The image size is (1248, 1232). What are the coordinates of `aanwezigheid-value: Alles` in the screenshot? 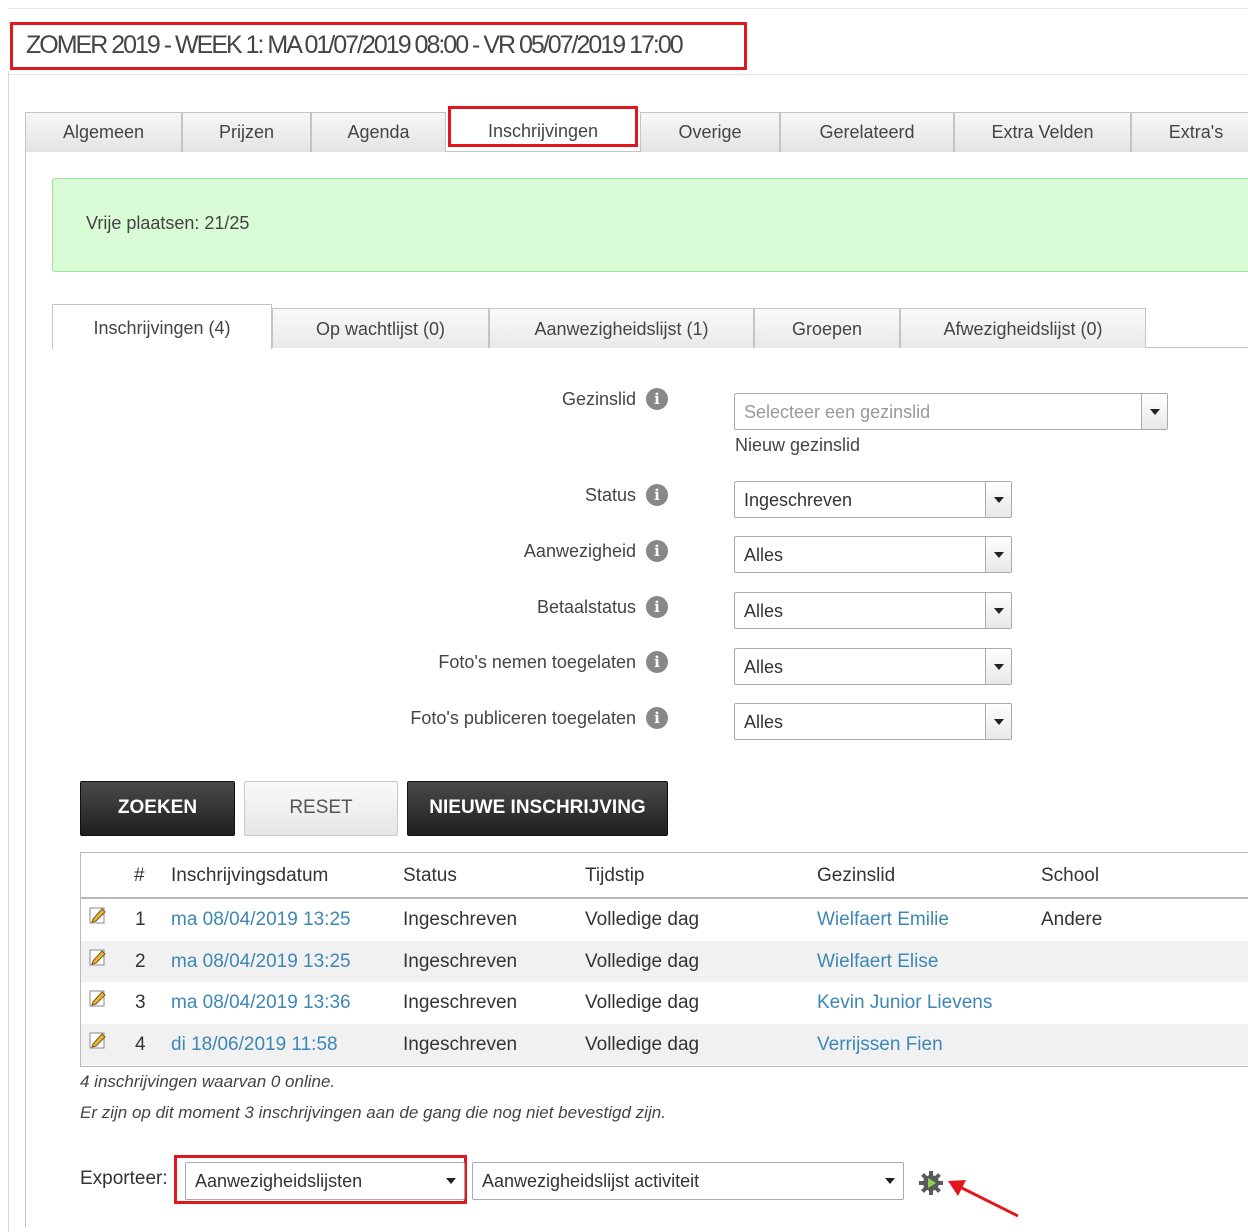 It's located at (764, 555).